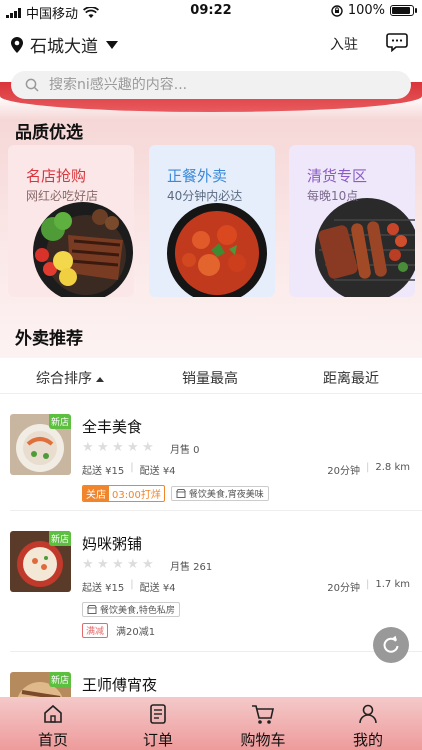 The width and height of the screenshot is (422, 750). I want to click on sort-option-default: 综合排序, so click(70, 378).